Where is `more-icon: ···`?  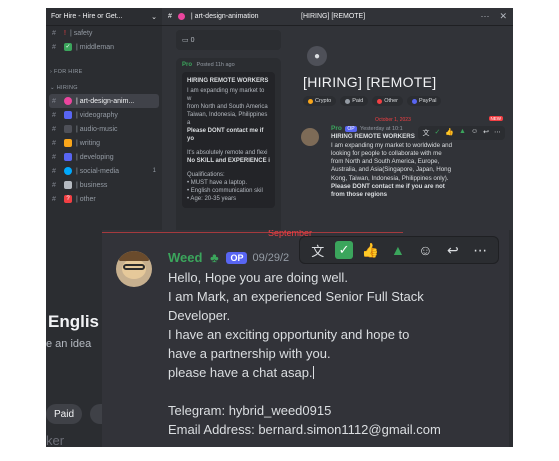
more-icon: ··· is located at coordinates (484, 16).